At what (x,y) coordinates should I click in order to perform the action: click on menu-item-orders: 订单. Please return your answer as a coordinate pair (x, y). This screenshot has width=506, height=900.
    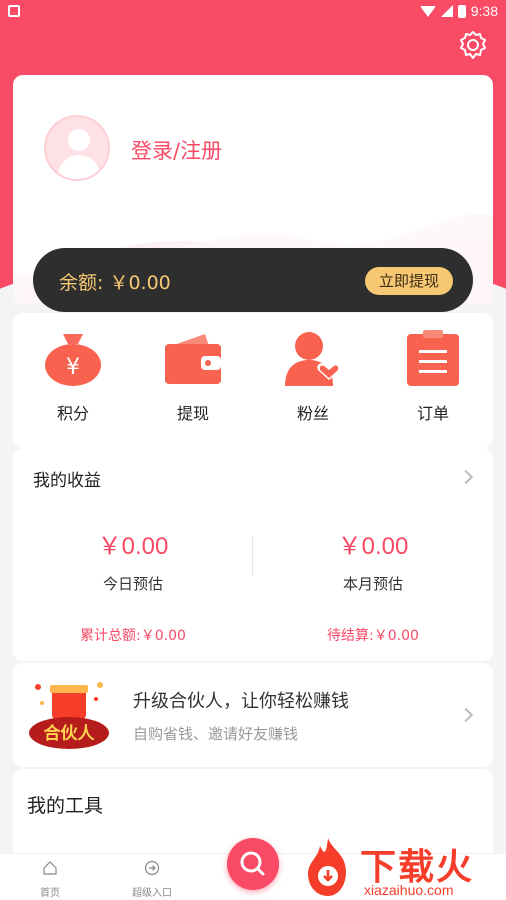
    Looking at the image, I should click on (433, 380).